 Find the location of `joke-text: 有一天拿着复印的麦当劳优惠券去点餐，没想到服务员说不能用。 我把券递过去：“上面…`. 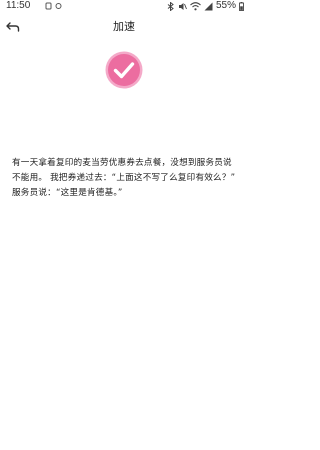

joke-text: 有一天拿着复印的麦当劳优惠券去点餐，没想到服务员说不能用。 我把券递过去：“上面… is located at coordinates (124, 178).